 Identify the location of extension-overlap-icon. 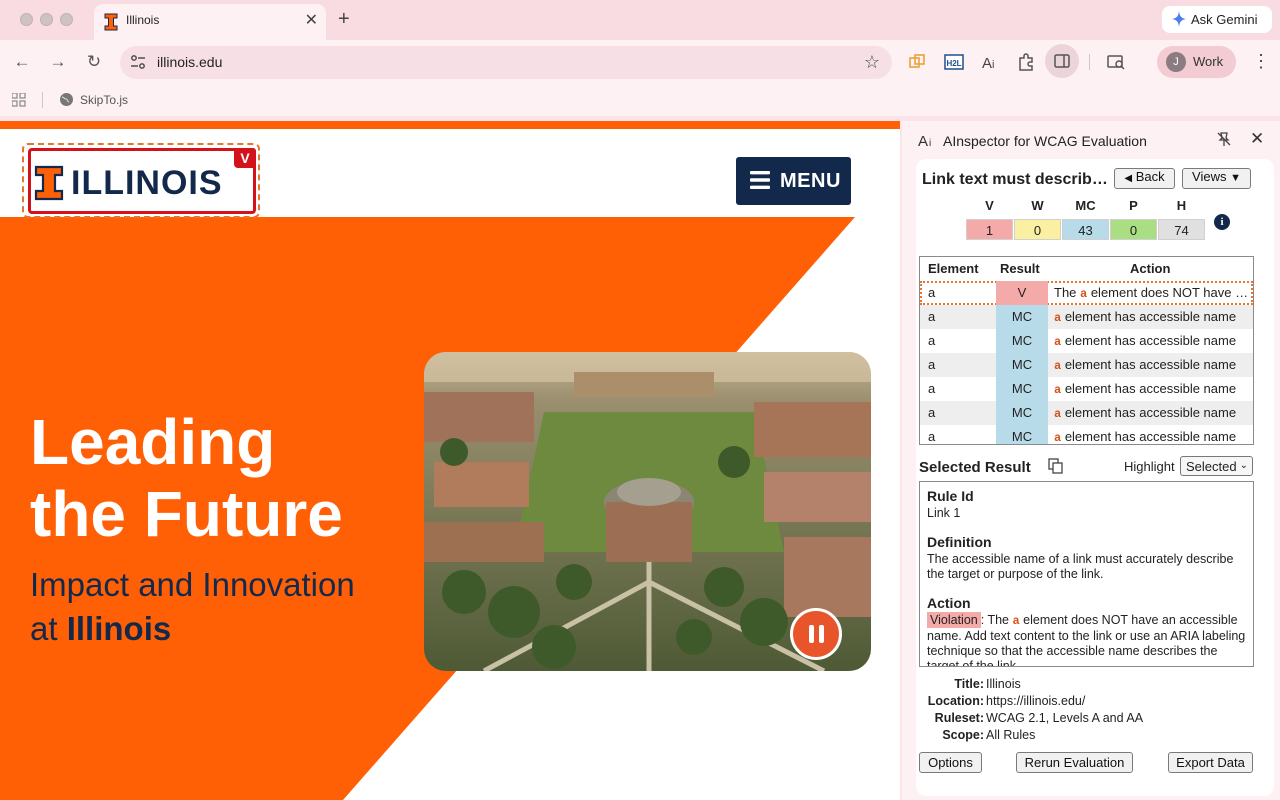
(917, 62).